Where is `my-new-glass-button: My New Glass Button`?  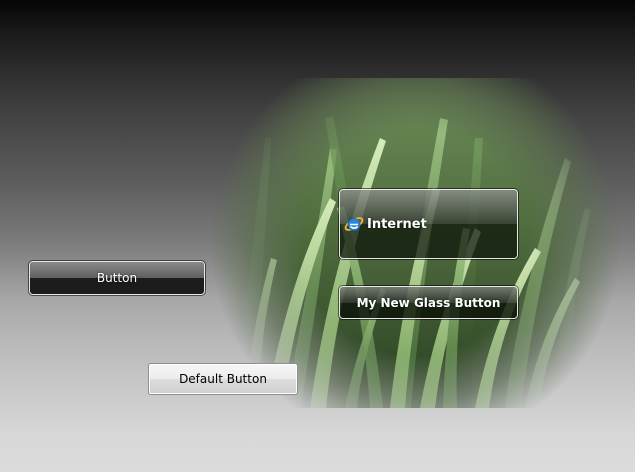
my-new-glass-button: My New Glass Button is located at coordinates (428, 302).